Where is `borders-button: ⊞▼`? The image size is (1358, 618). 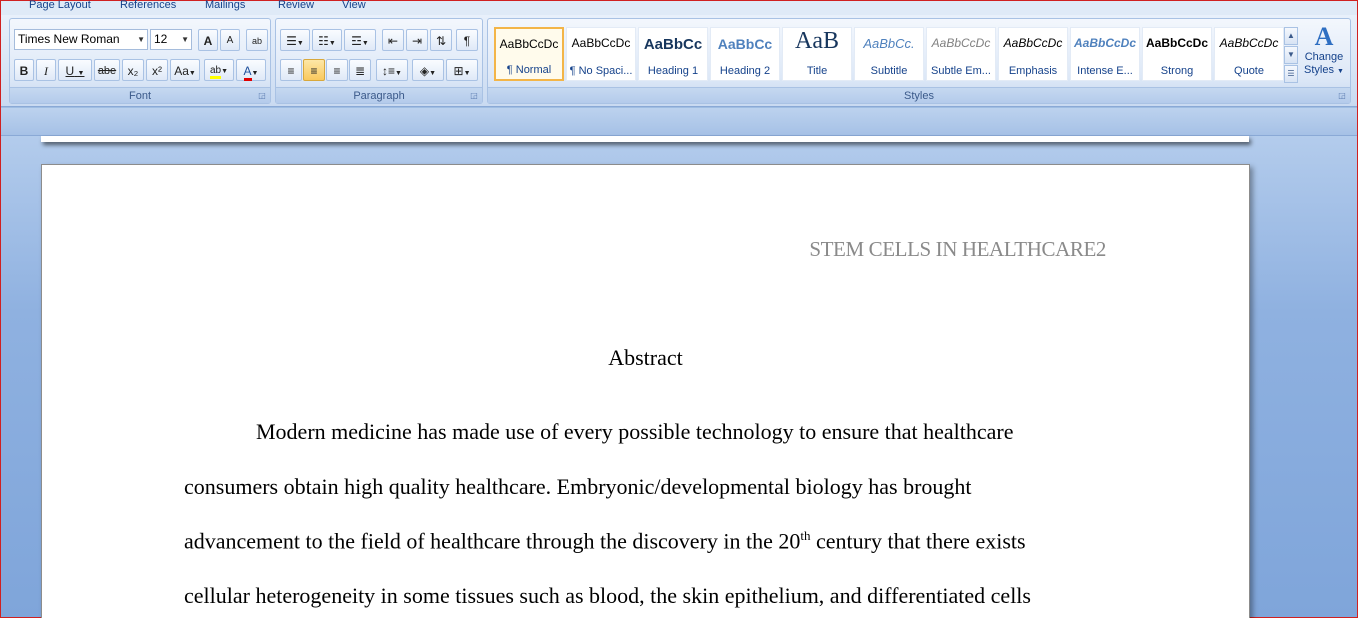 borders-button: ⊞▼ is located at coordinates (462, 70).